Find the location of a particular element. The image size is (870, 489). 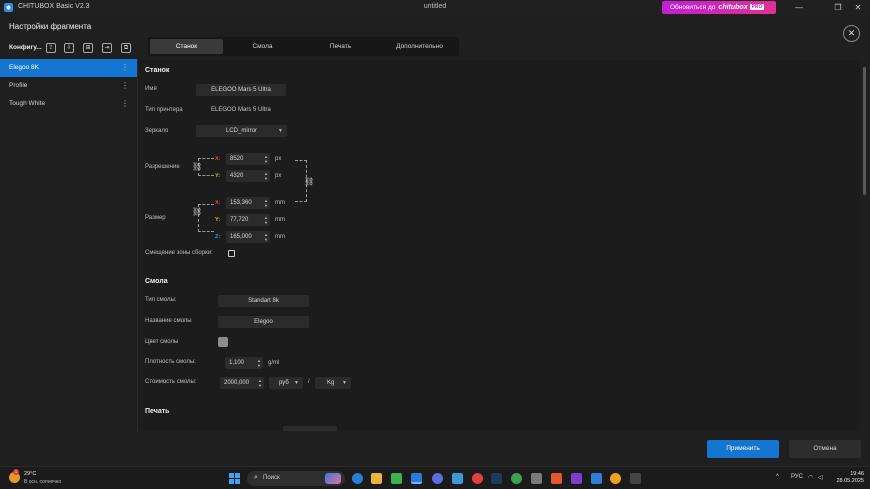

tab-resin: Смола is located at coordinates (262, 46).